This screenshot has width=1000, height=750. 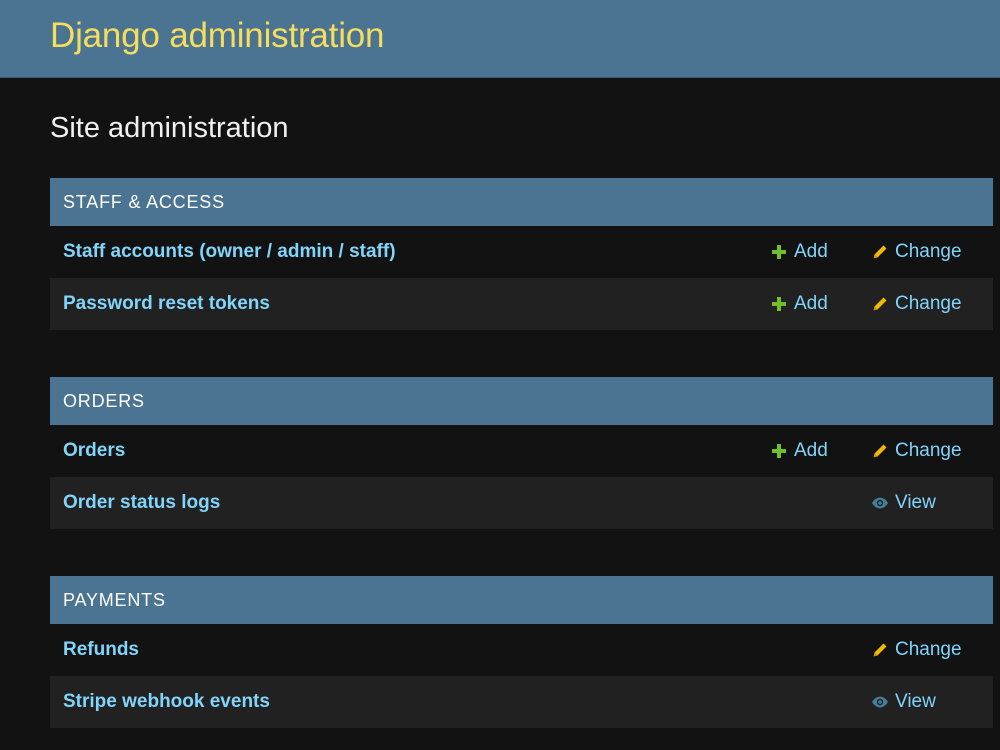 What do you see at coordinates (169, 128) in the screenshot?
I see `page-title: Site administration` at bounding box center [169, 128].